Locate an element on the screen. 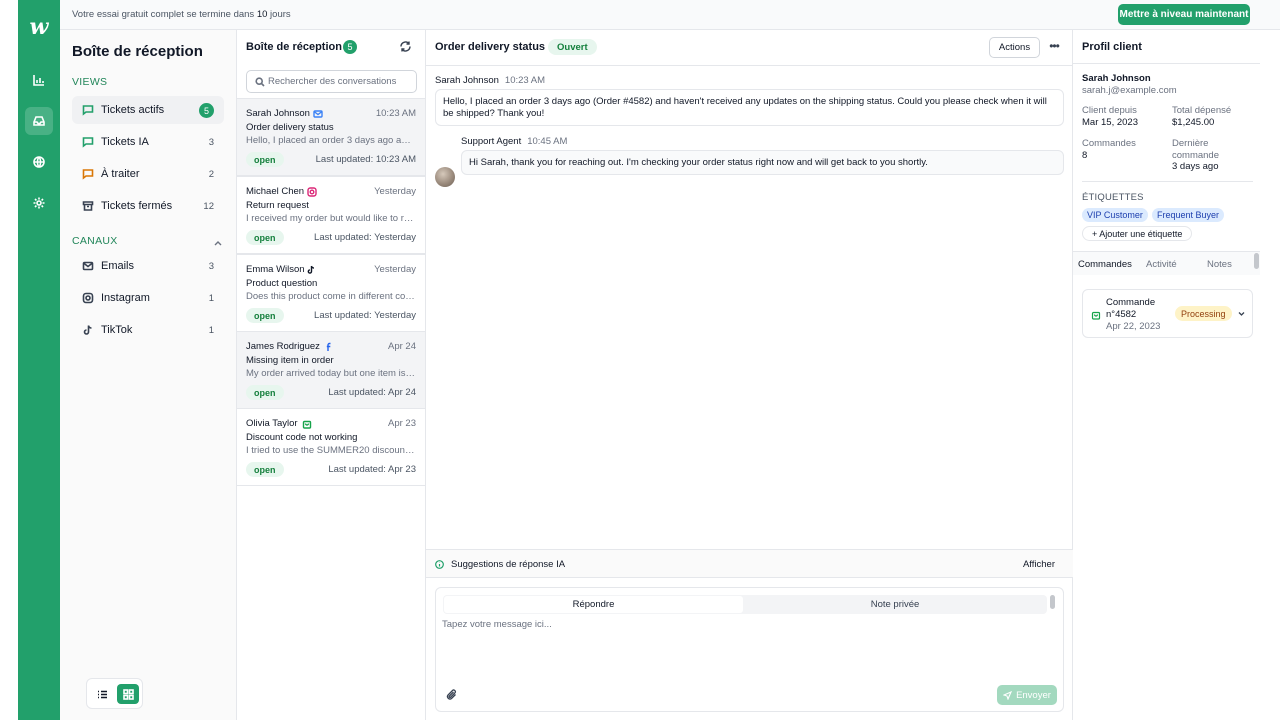 This screenshot has width=1280, height=720. sidebar-item-to-process: À traiter 2 is located at coordinates (148, 174).